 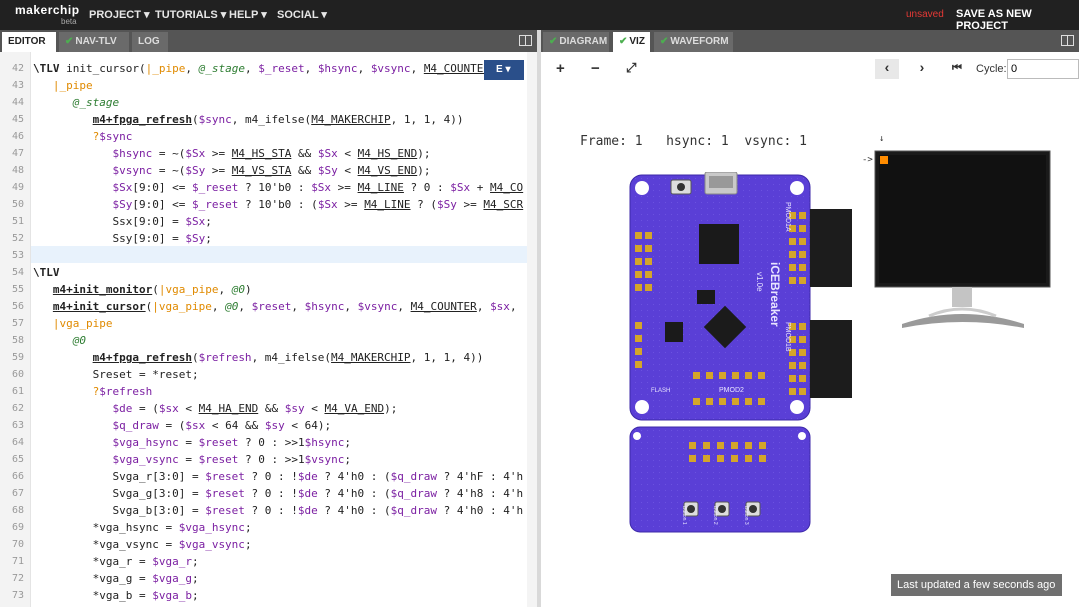 I want to click on tab-viz: ✔ VIZ, so click(x=631, y=42).